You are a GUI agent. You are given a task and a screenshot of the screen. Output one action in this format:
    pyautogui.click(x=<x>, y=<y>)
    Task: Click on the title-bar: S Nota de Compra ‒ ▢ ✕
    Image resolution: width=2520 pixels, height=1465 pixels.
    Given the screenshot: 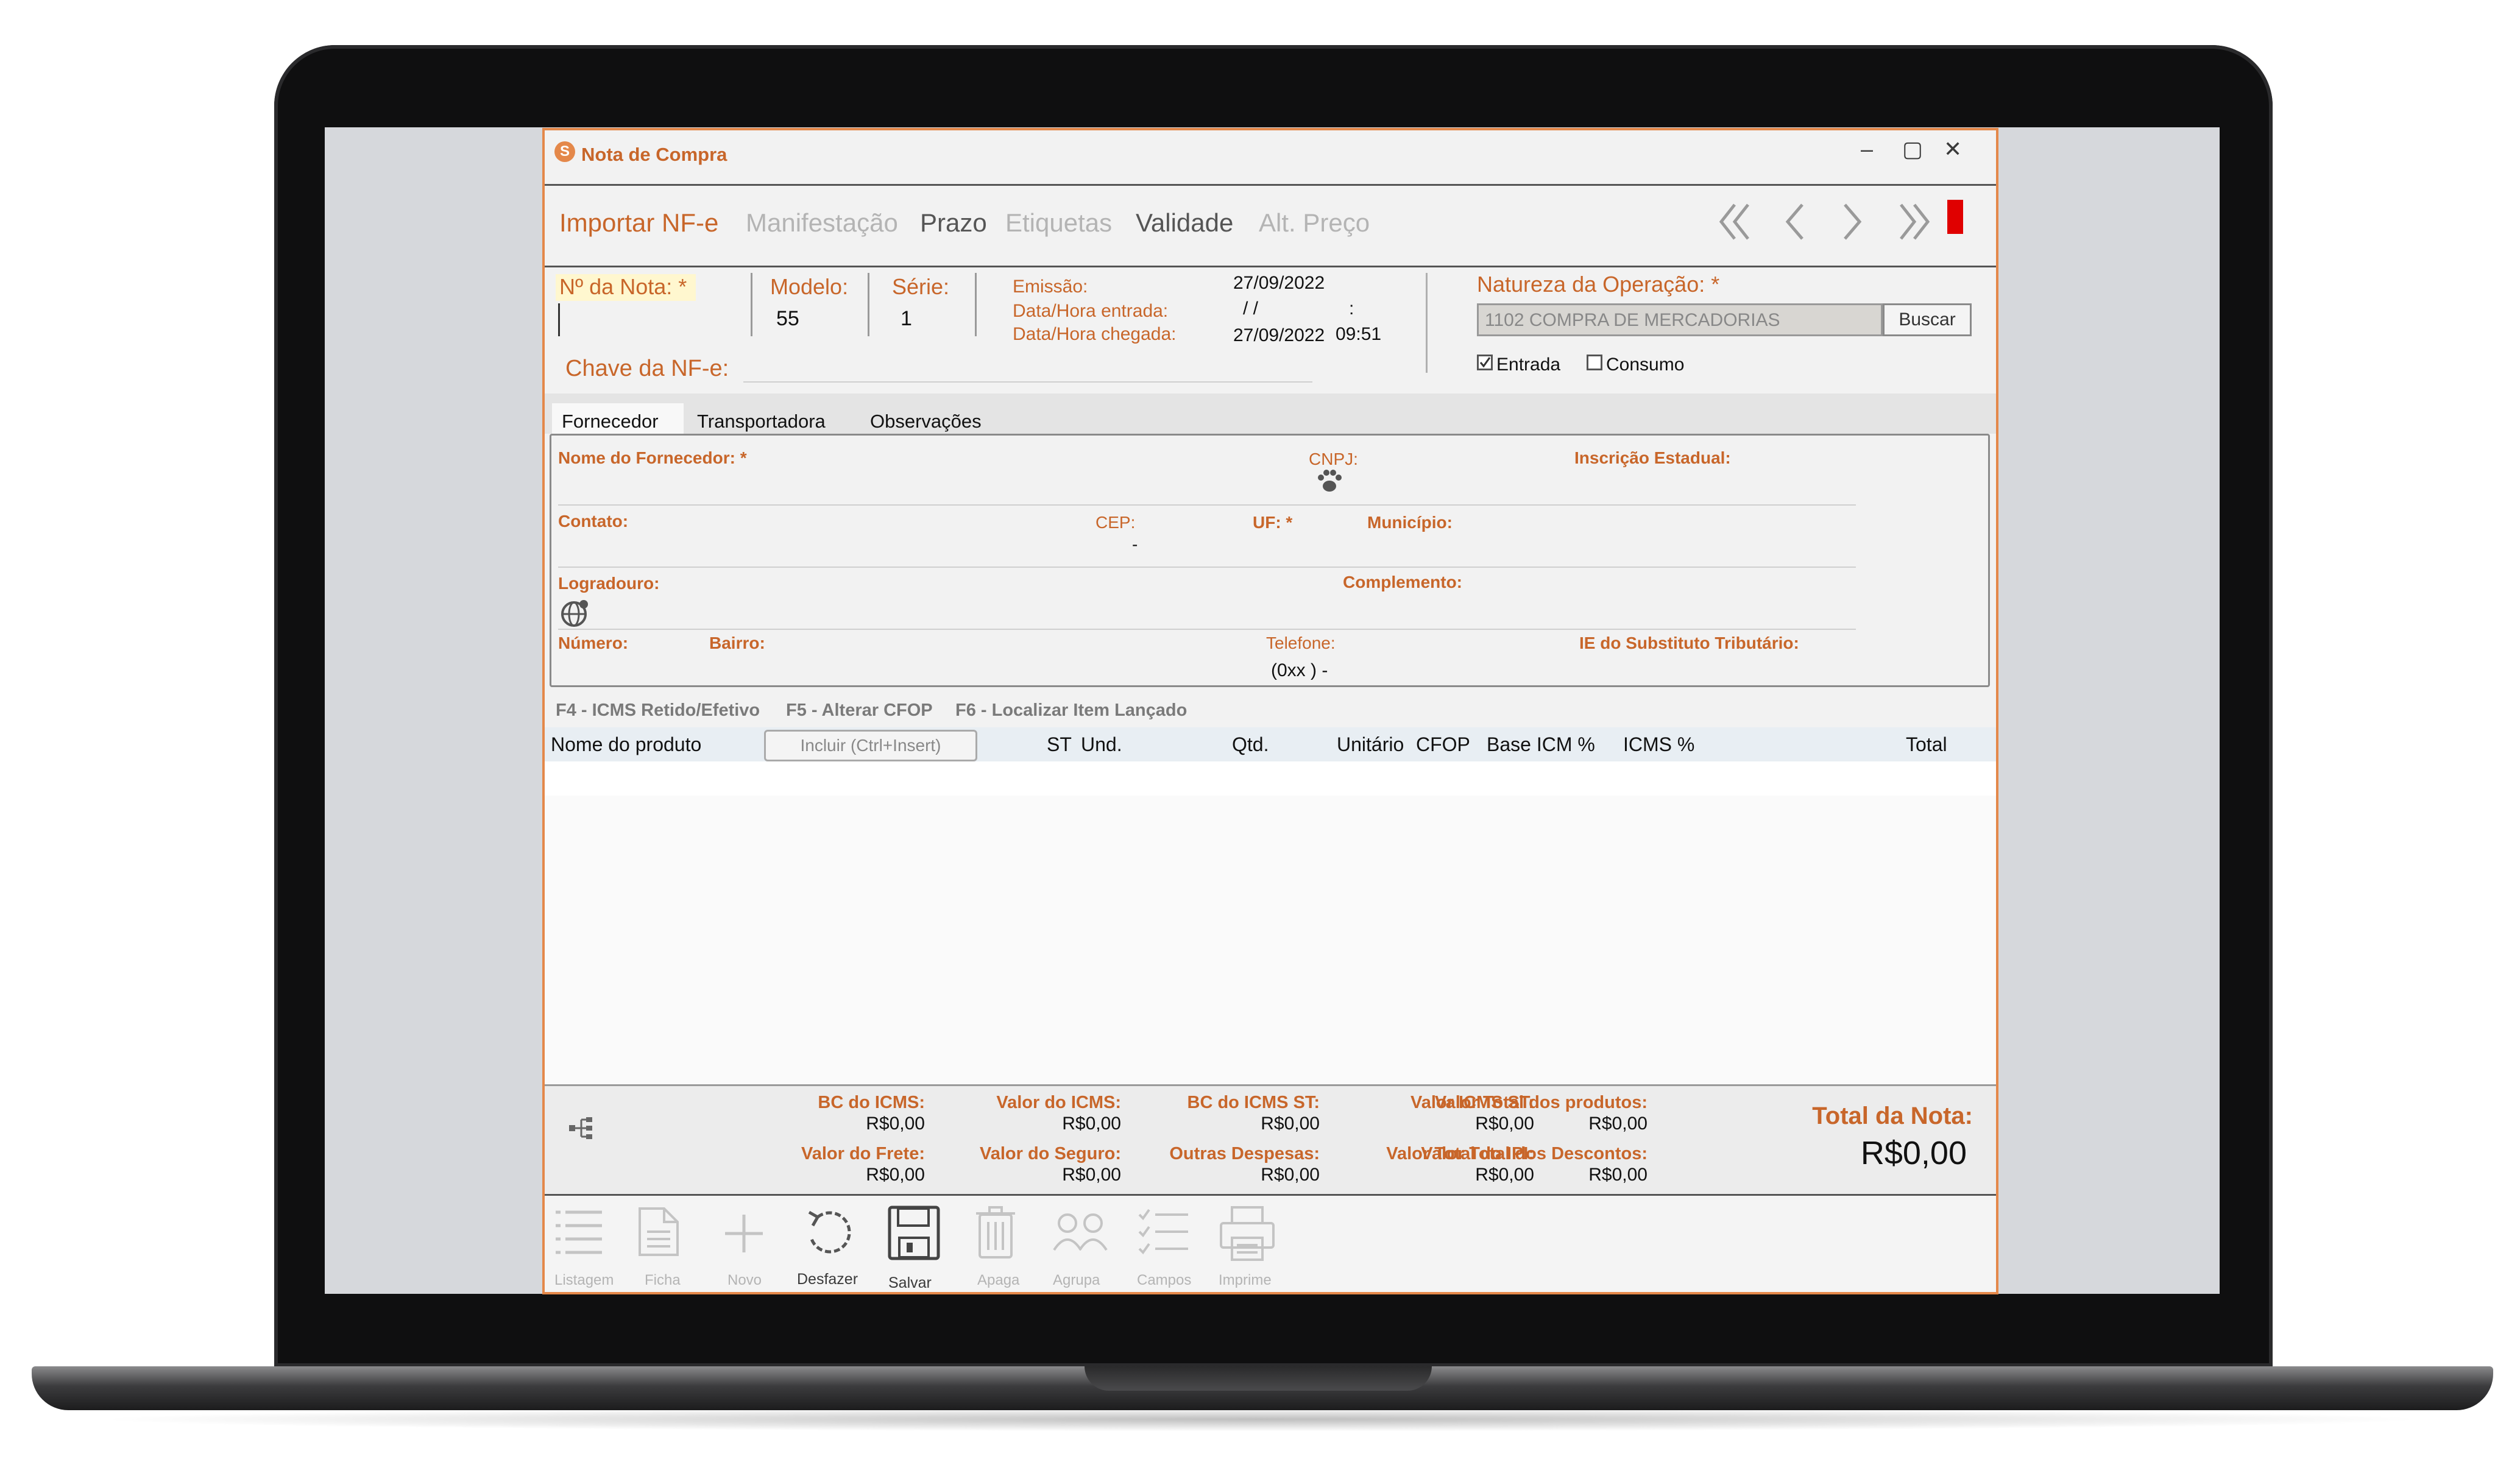 What is the action you would take?
    pyautogui.click(x=1270, y=156)
    